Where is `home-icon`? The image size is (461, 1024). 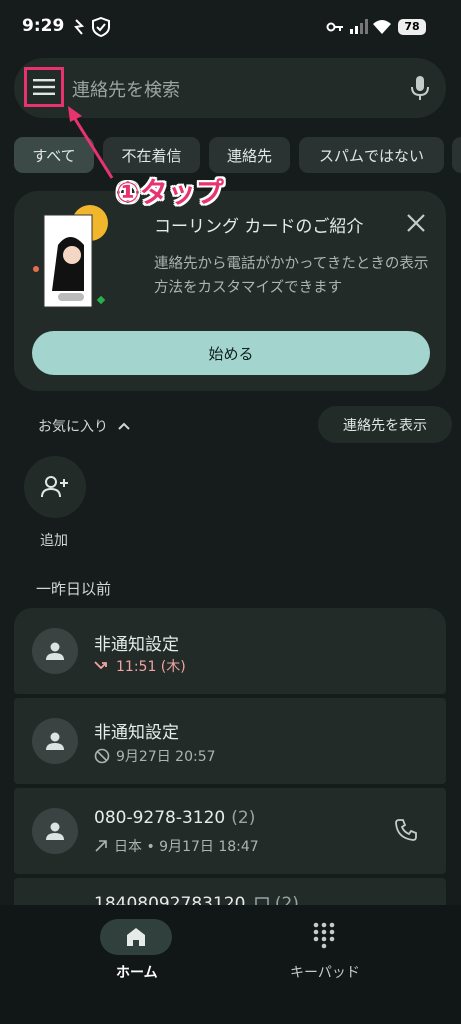 home-icon is located at coordinates (136, 937).